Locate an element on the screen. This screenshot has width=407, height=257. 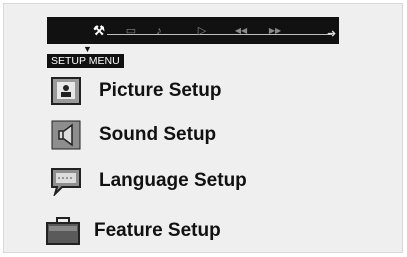
play-icon: ▷ is located at coordinates (202, 30).